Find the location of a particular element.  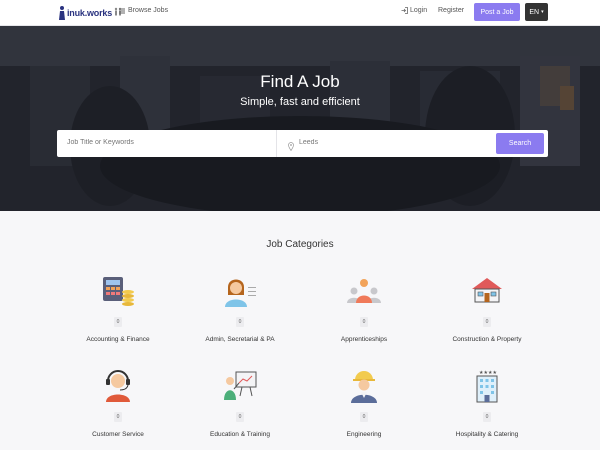

caret-down-icon: ▾ is located at coordinates (542, 12).